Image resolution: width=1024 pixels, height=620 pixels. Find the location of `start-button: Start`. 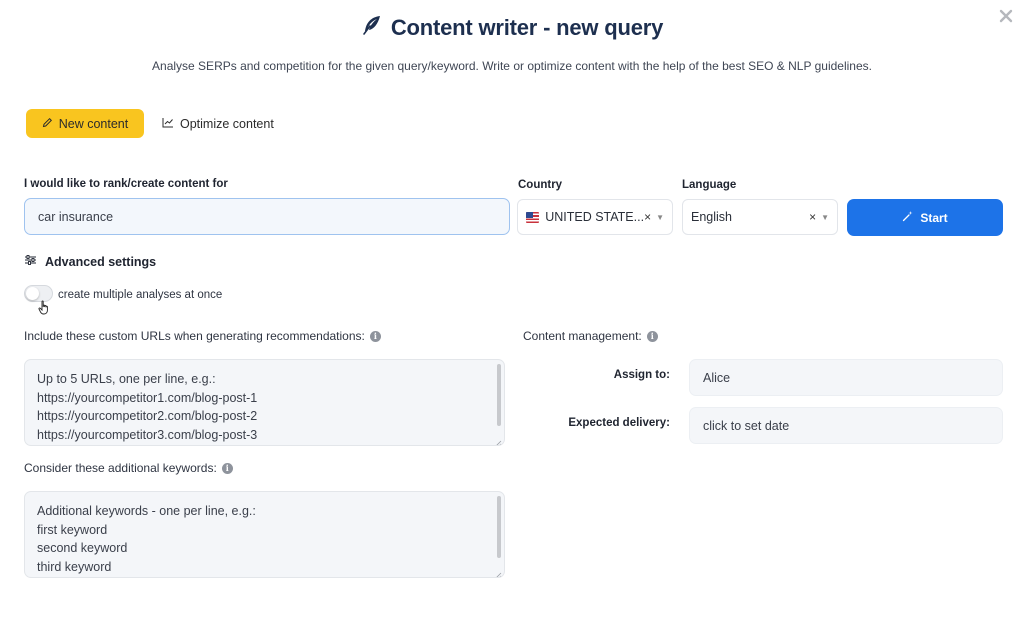

start-button: Start is located at coordinates (925, 217).